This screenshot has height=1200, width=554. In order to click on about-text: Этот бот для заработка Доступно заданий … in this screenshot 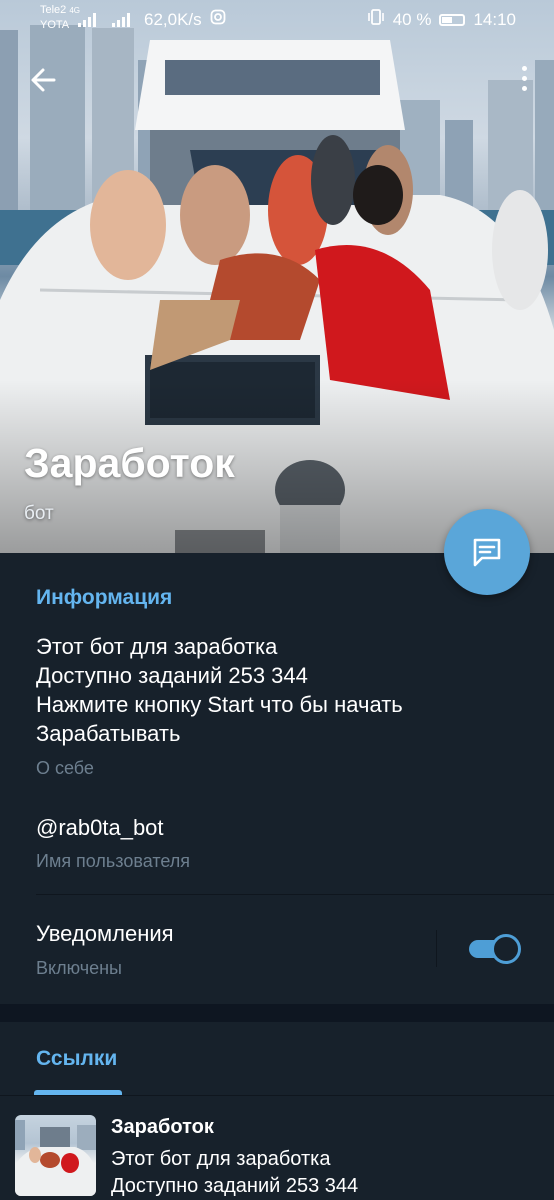, I will do `click(219, 690)`.